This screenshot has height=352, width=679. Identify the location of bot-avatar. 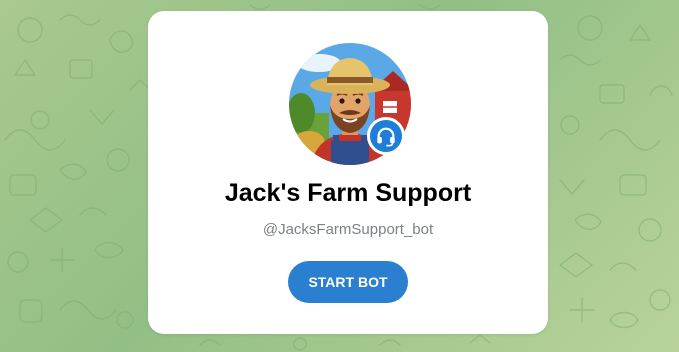
(350, 104).